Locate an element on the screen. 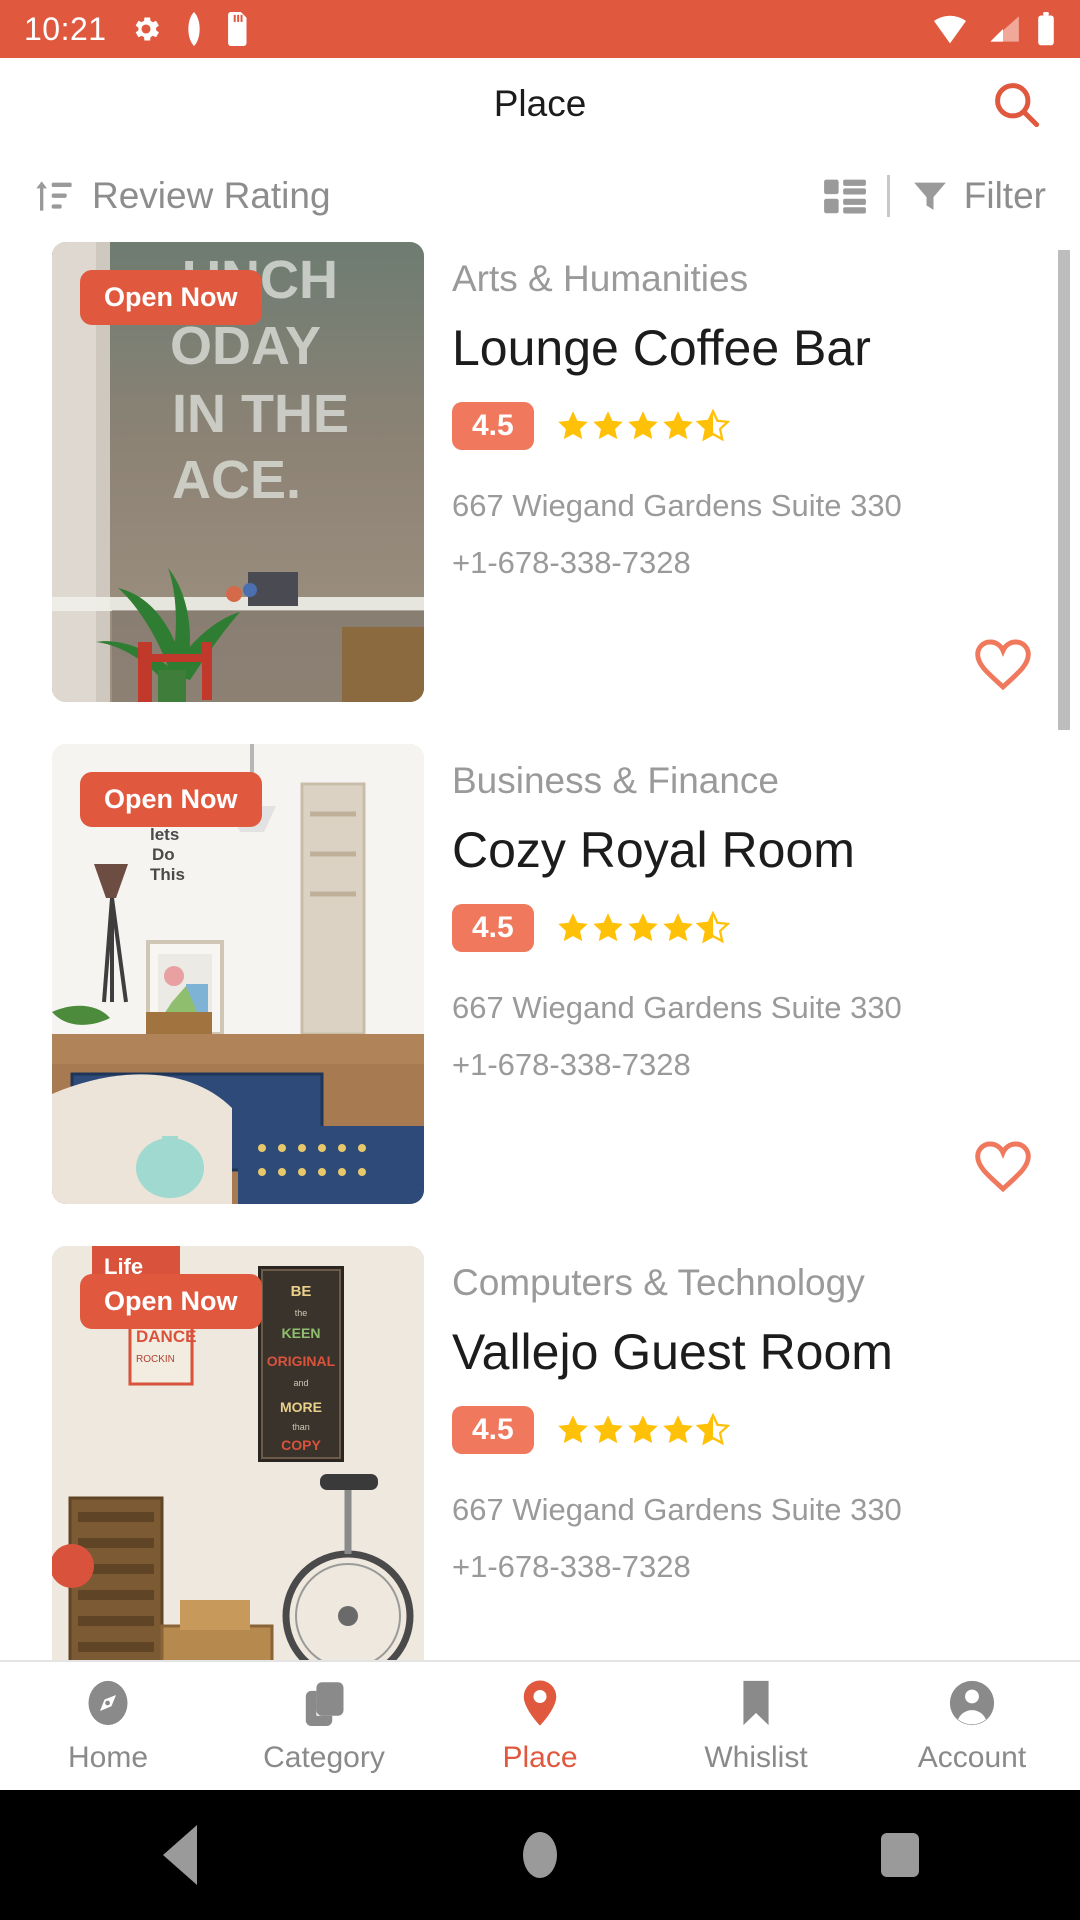  nav-item-home: Home is located at coordinates (108, 1726).